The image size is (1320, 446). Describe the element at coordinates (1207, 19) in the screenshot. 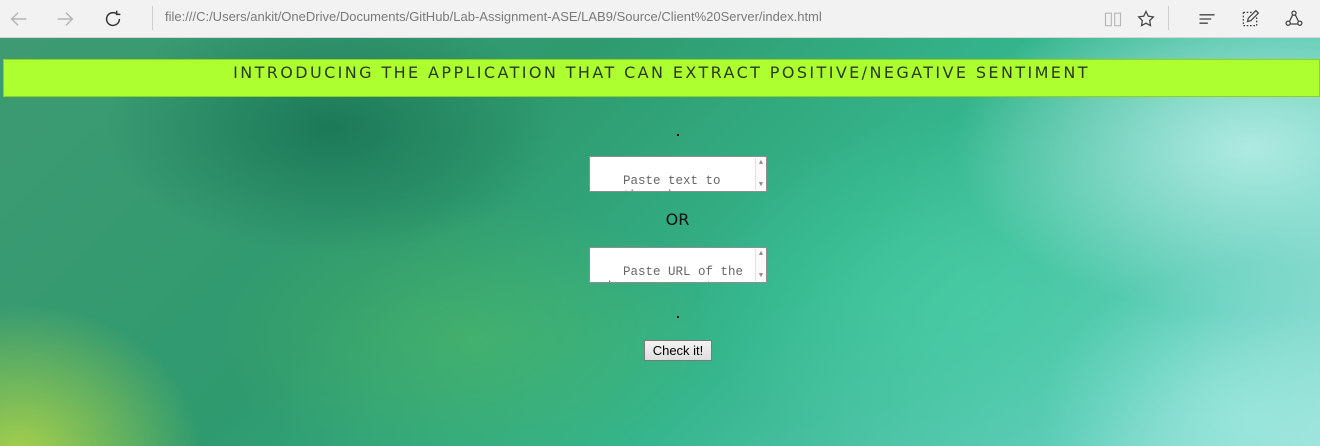

I see `hub-icon` at that location.